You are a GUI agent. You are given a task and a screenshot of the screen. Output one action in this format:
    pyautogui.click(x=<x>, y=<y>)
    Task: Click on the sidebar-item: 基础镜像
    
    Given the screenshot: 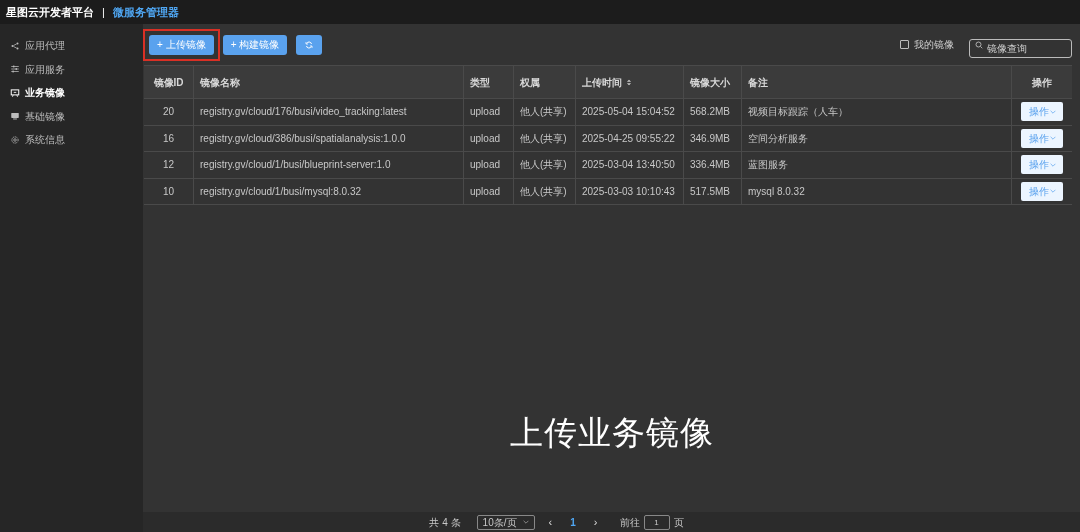 What is the action you would take?
    pyautogui.click(x=71, y=116)
    